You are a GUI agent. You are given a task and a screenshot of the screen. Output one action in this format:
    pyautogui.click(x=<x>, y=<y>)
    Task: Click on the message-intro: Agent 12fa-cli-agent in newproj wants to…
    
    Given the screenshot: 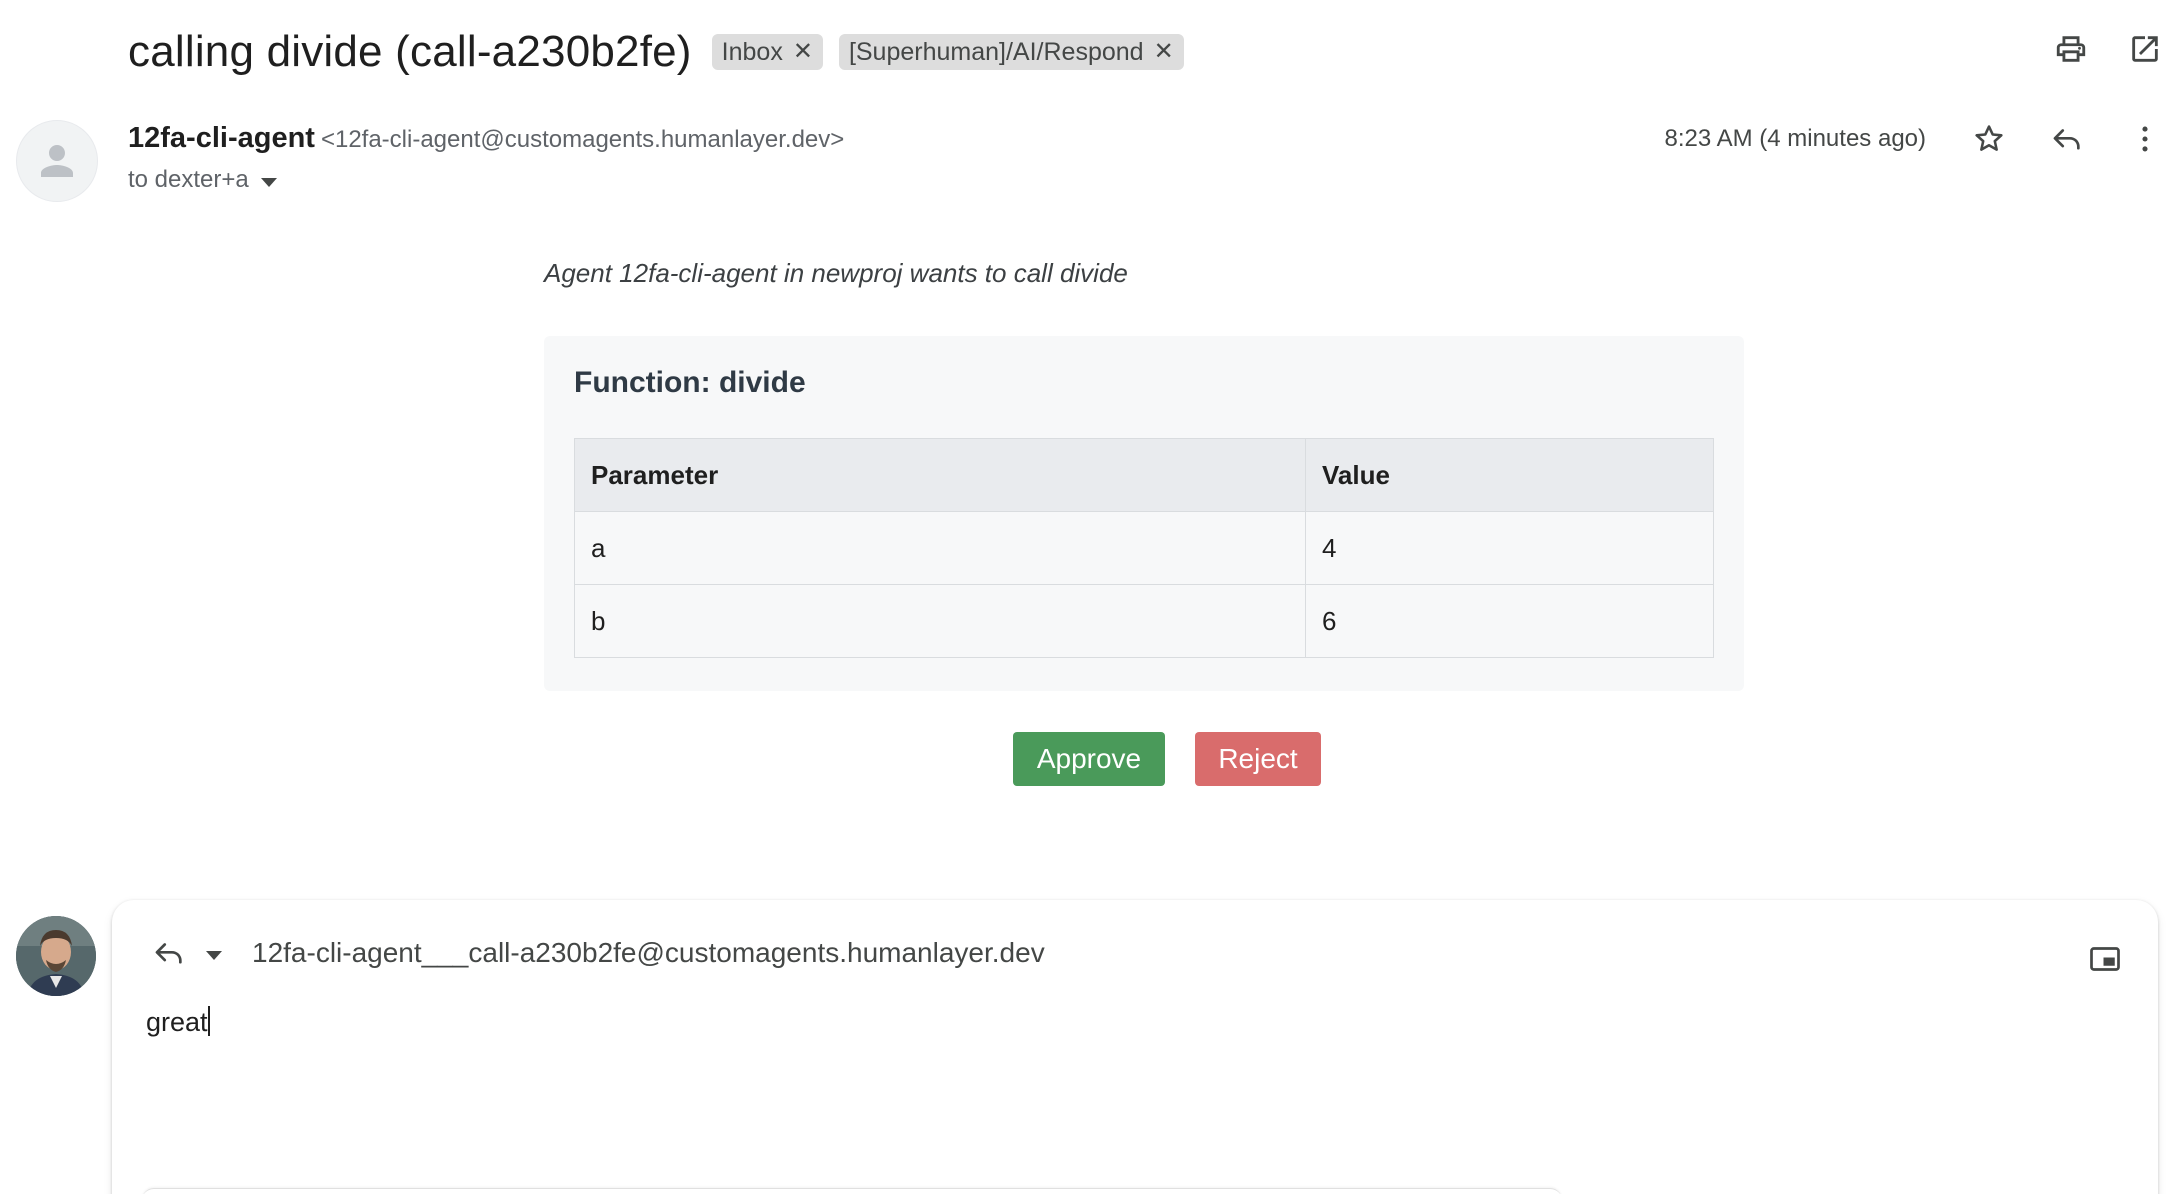 What is the action you would take?
    pyautogui.click(x=836, y=273)
    